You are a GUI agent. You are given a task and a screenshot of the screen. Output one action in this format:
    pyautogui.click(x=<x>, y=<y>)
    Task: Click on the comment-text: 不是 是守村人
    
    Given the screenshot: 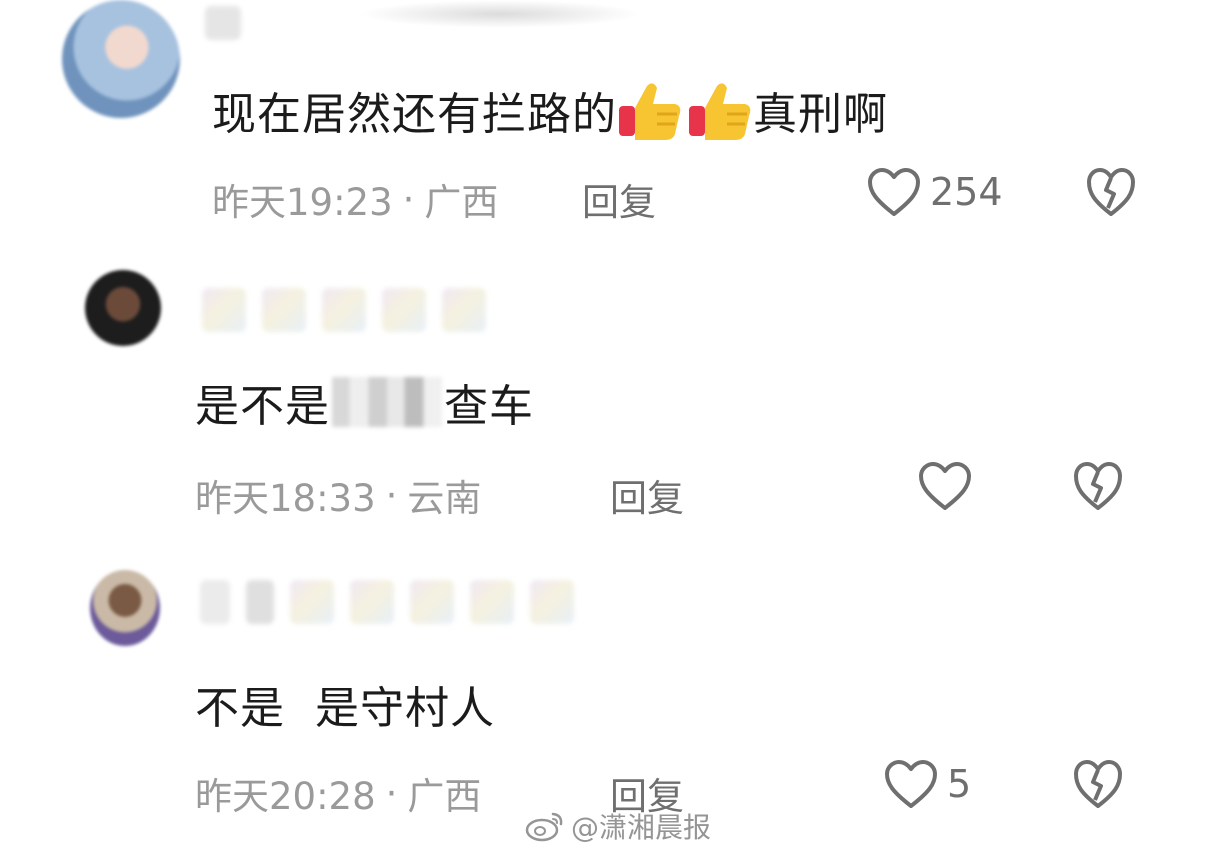 What is the action you would take?
    pyautogui.click(x=345, y=708)
    